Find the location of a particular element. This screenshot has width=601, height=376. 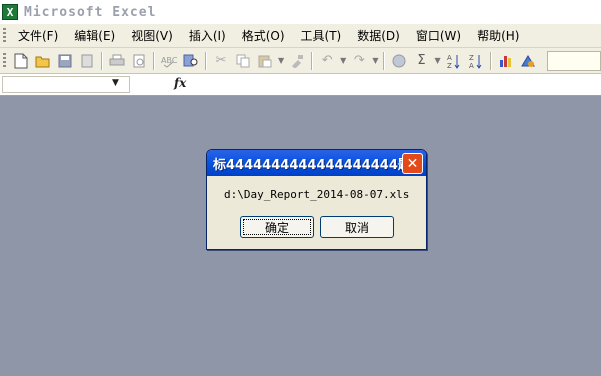

menu-file: 文件(F) is located at coordinates (38, 35).